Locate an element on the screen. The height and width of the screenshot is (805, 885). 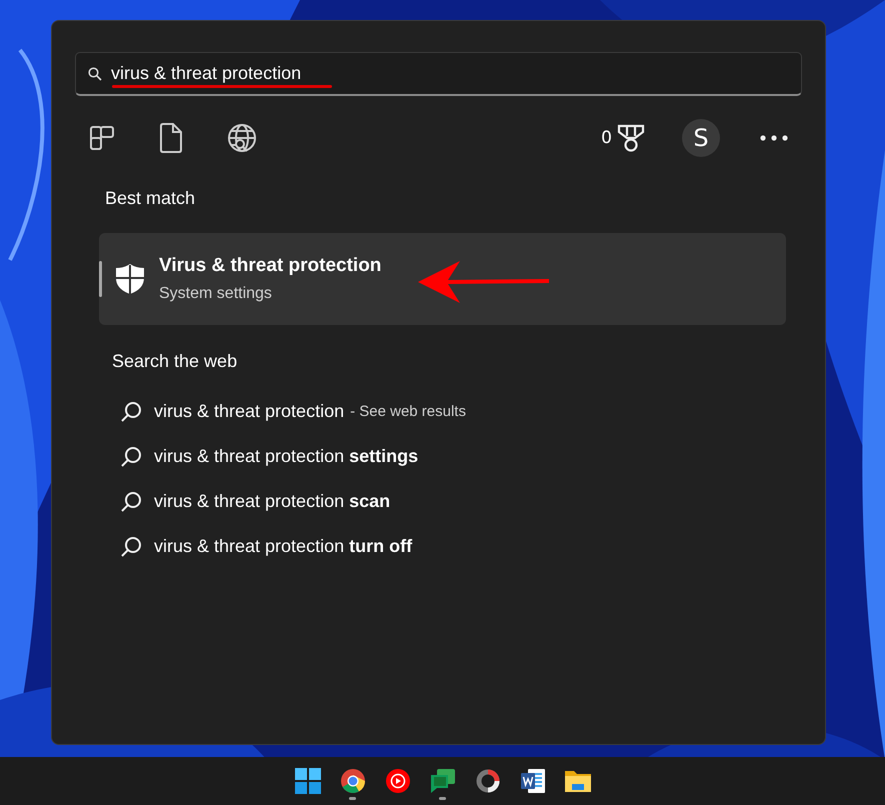
rewards-button: 0 is located at coordinates (623, 138).